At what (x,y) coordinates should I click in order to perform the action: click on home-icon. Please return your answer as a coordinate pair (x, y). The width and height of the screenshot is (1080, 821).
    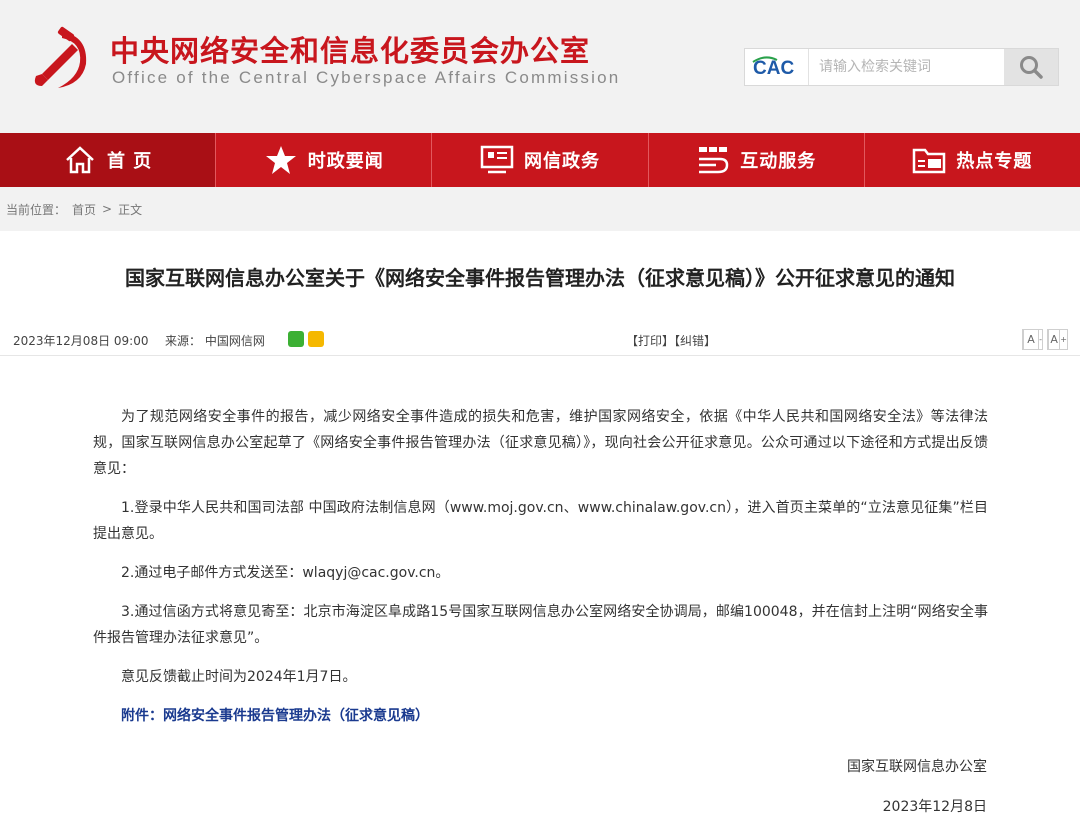
    Looking at the image, I should click on (80, 160).